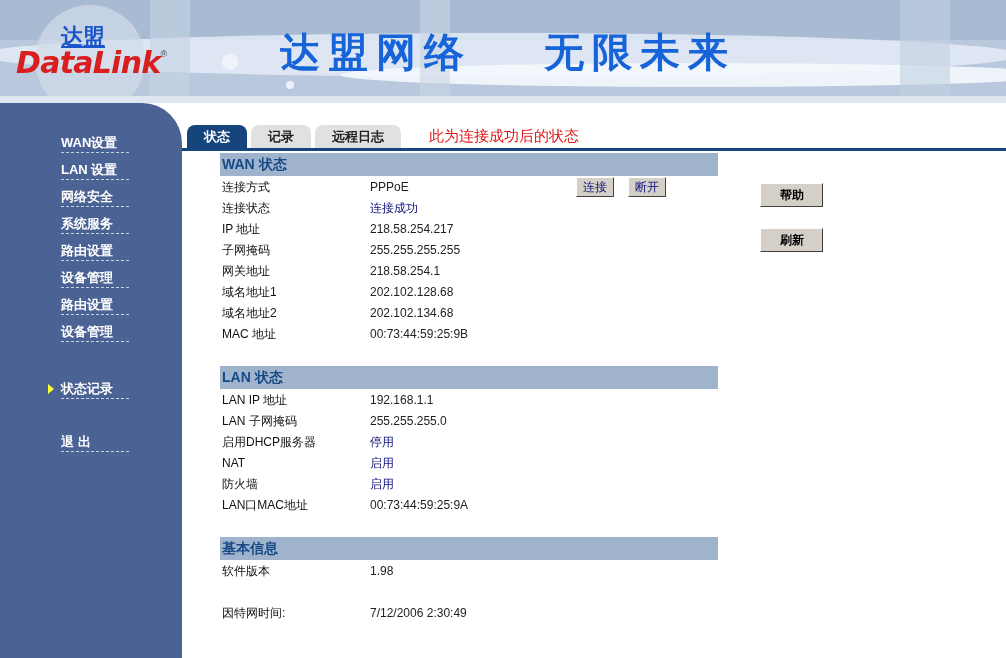 The height and width of the screenshot is (658, 1006). What do you see at coordinates (217, 136) in the screenshot?
I see `tab: 状态` at bounding box center [217, 136].